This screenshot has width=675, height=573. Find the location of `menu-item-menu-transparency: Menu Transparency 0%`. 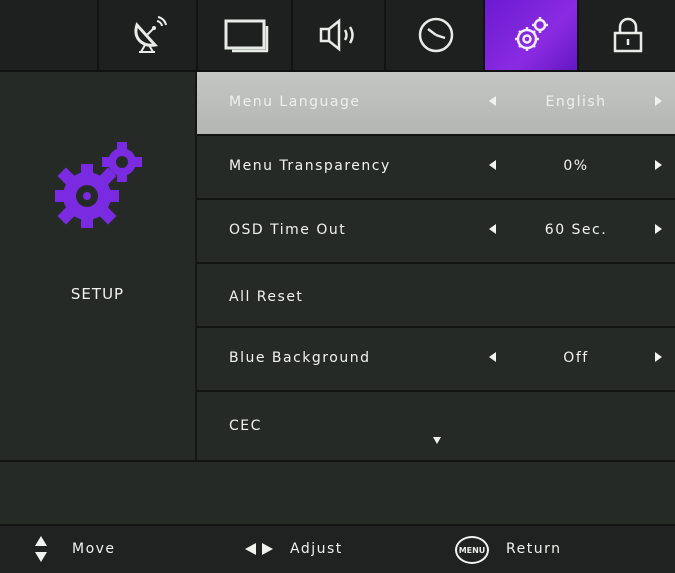

menu-item-menu-transparency: Menu Transparency 0% is located at coordinates (436, 168).